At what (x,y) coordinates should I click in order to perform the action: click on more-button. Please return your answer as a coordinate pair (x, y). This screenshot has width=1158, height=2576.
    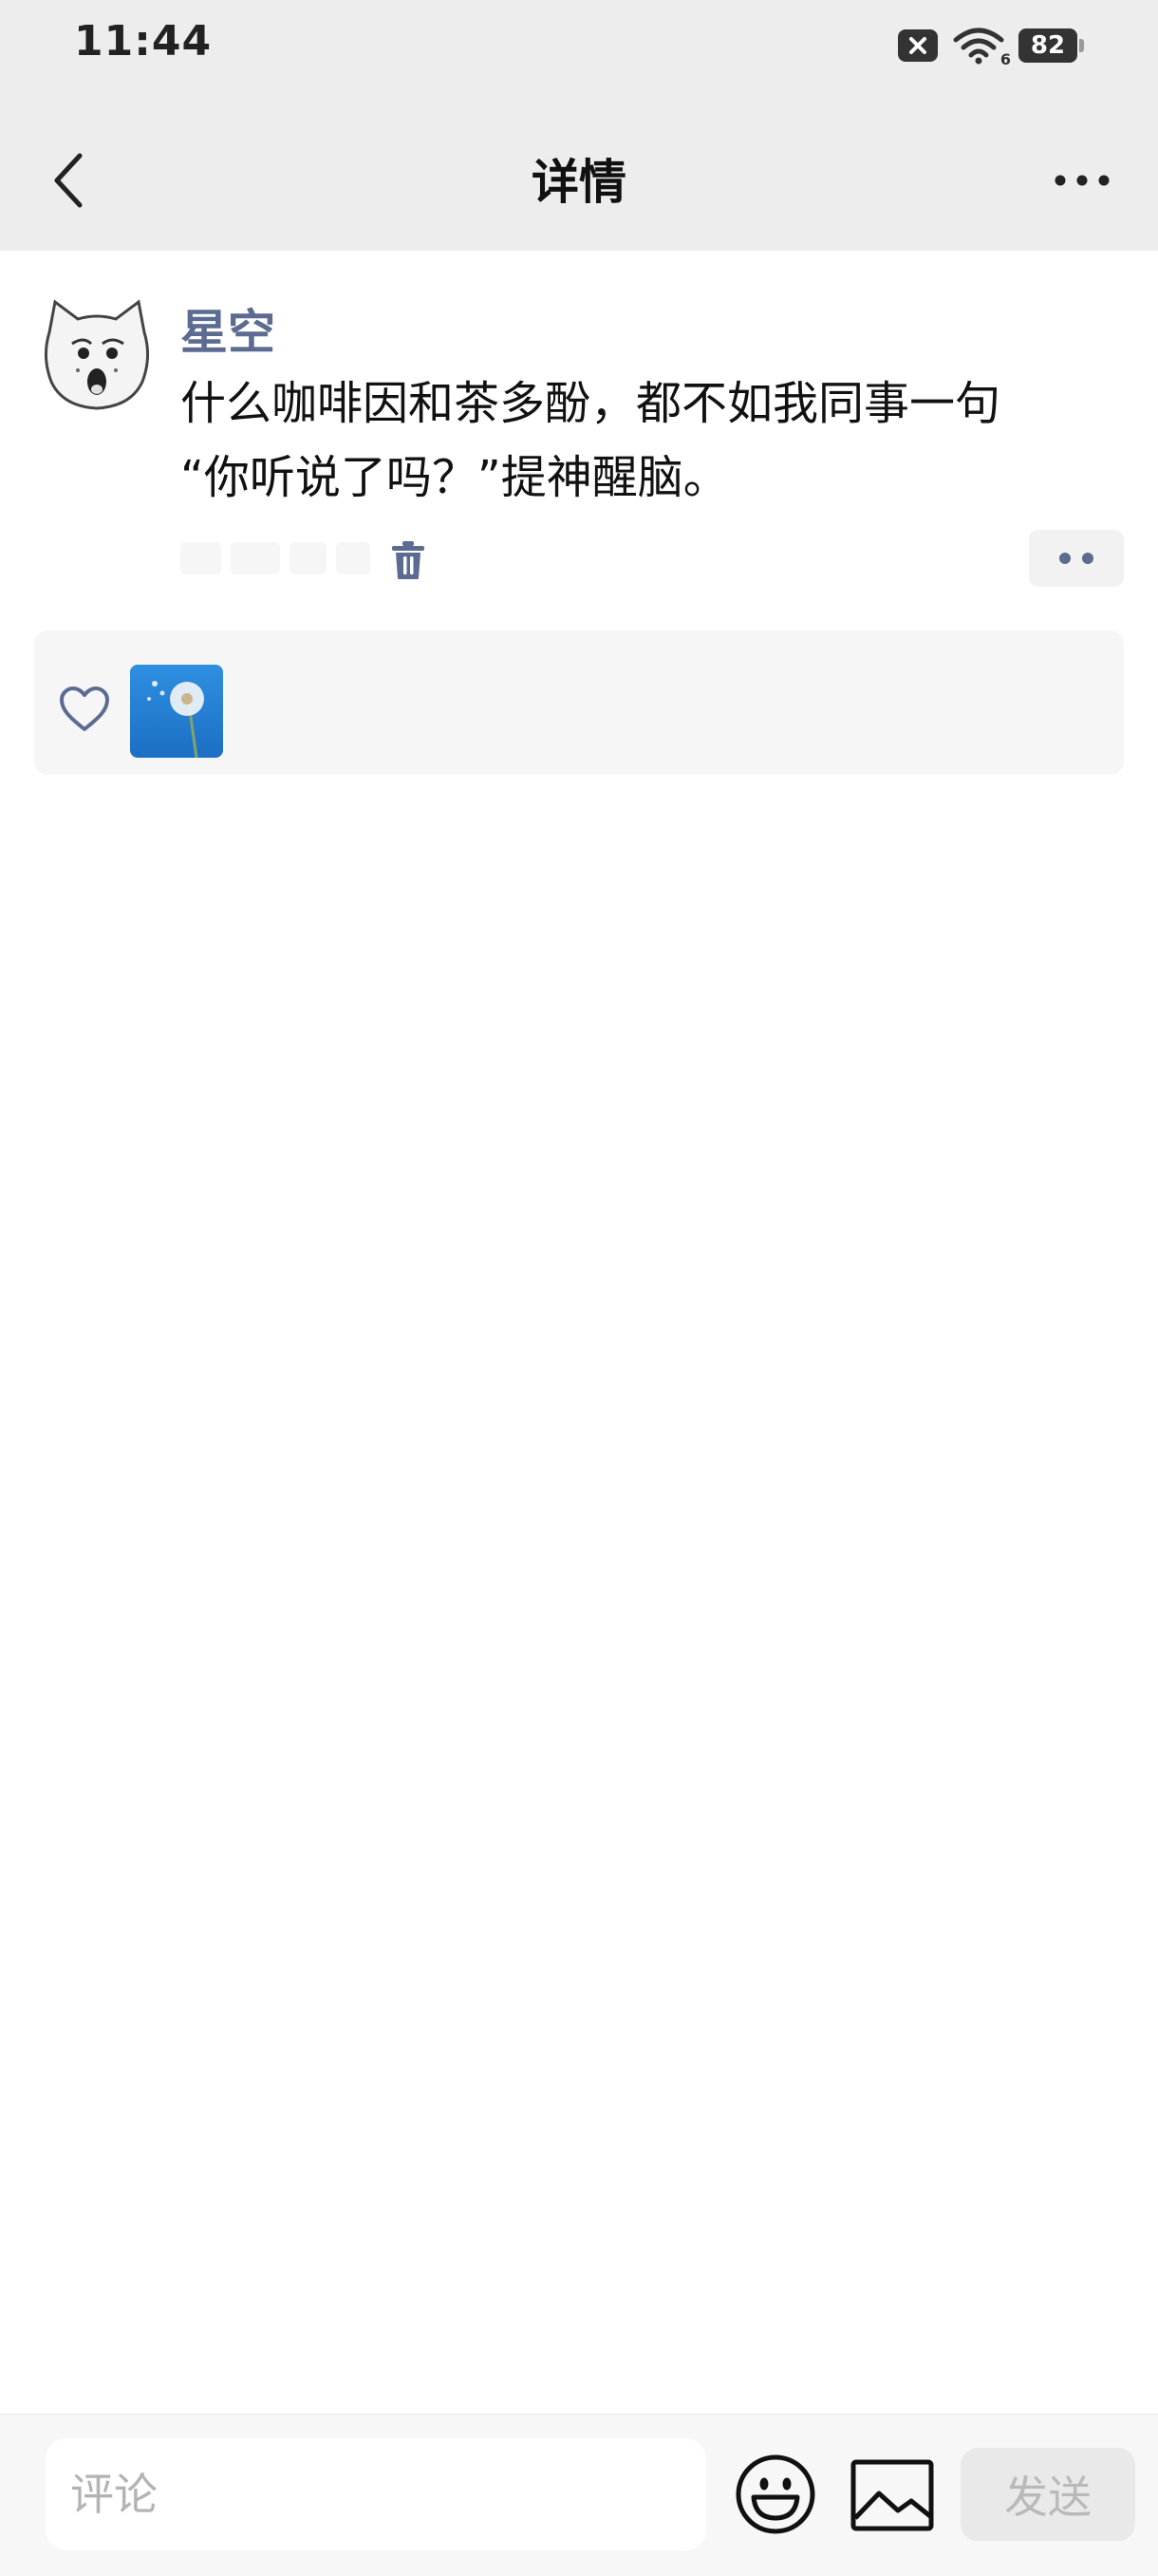
    Looking at the image, I should click on (1082, 180).